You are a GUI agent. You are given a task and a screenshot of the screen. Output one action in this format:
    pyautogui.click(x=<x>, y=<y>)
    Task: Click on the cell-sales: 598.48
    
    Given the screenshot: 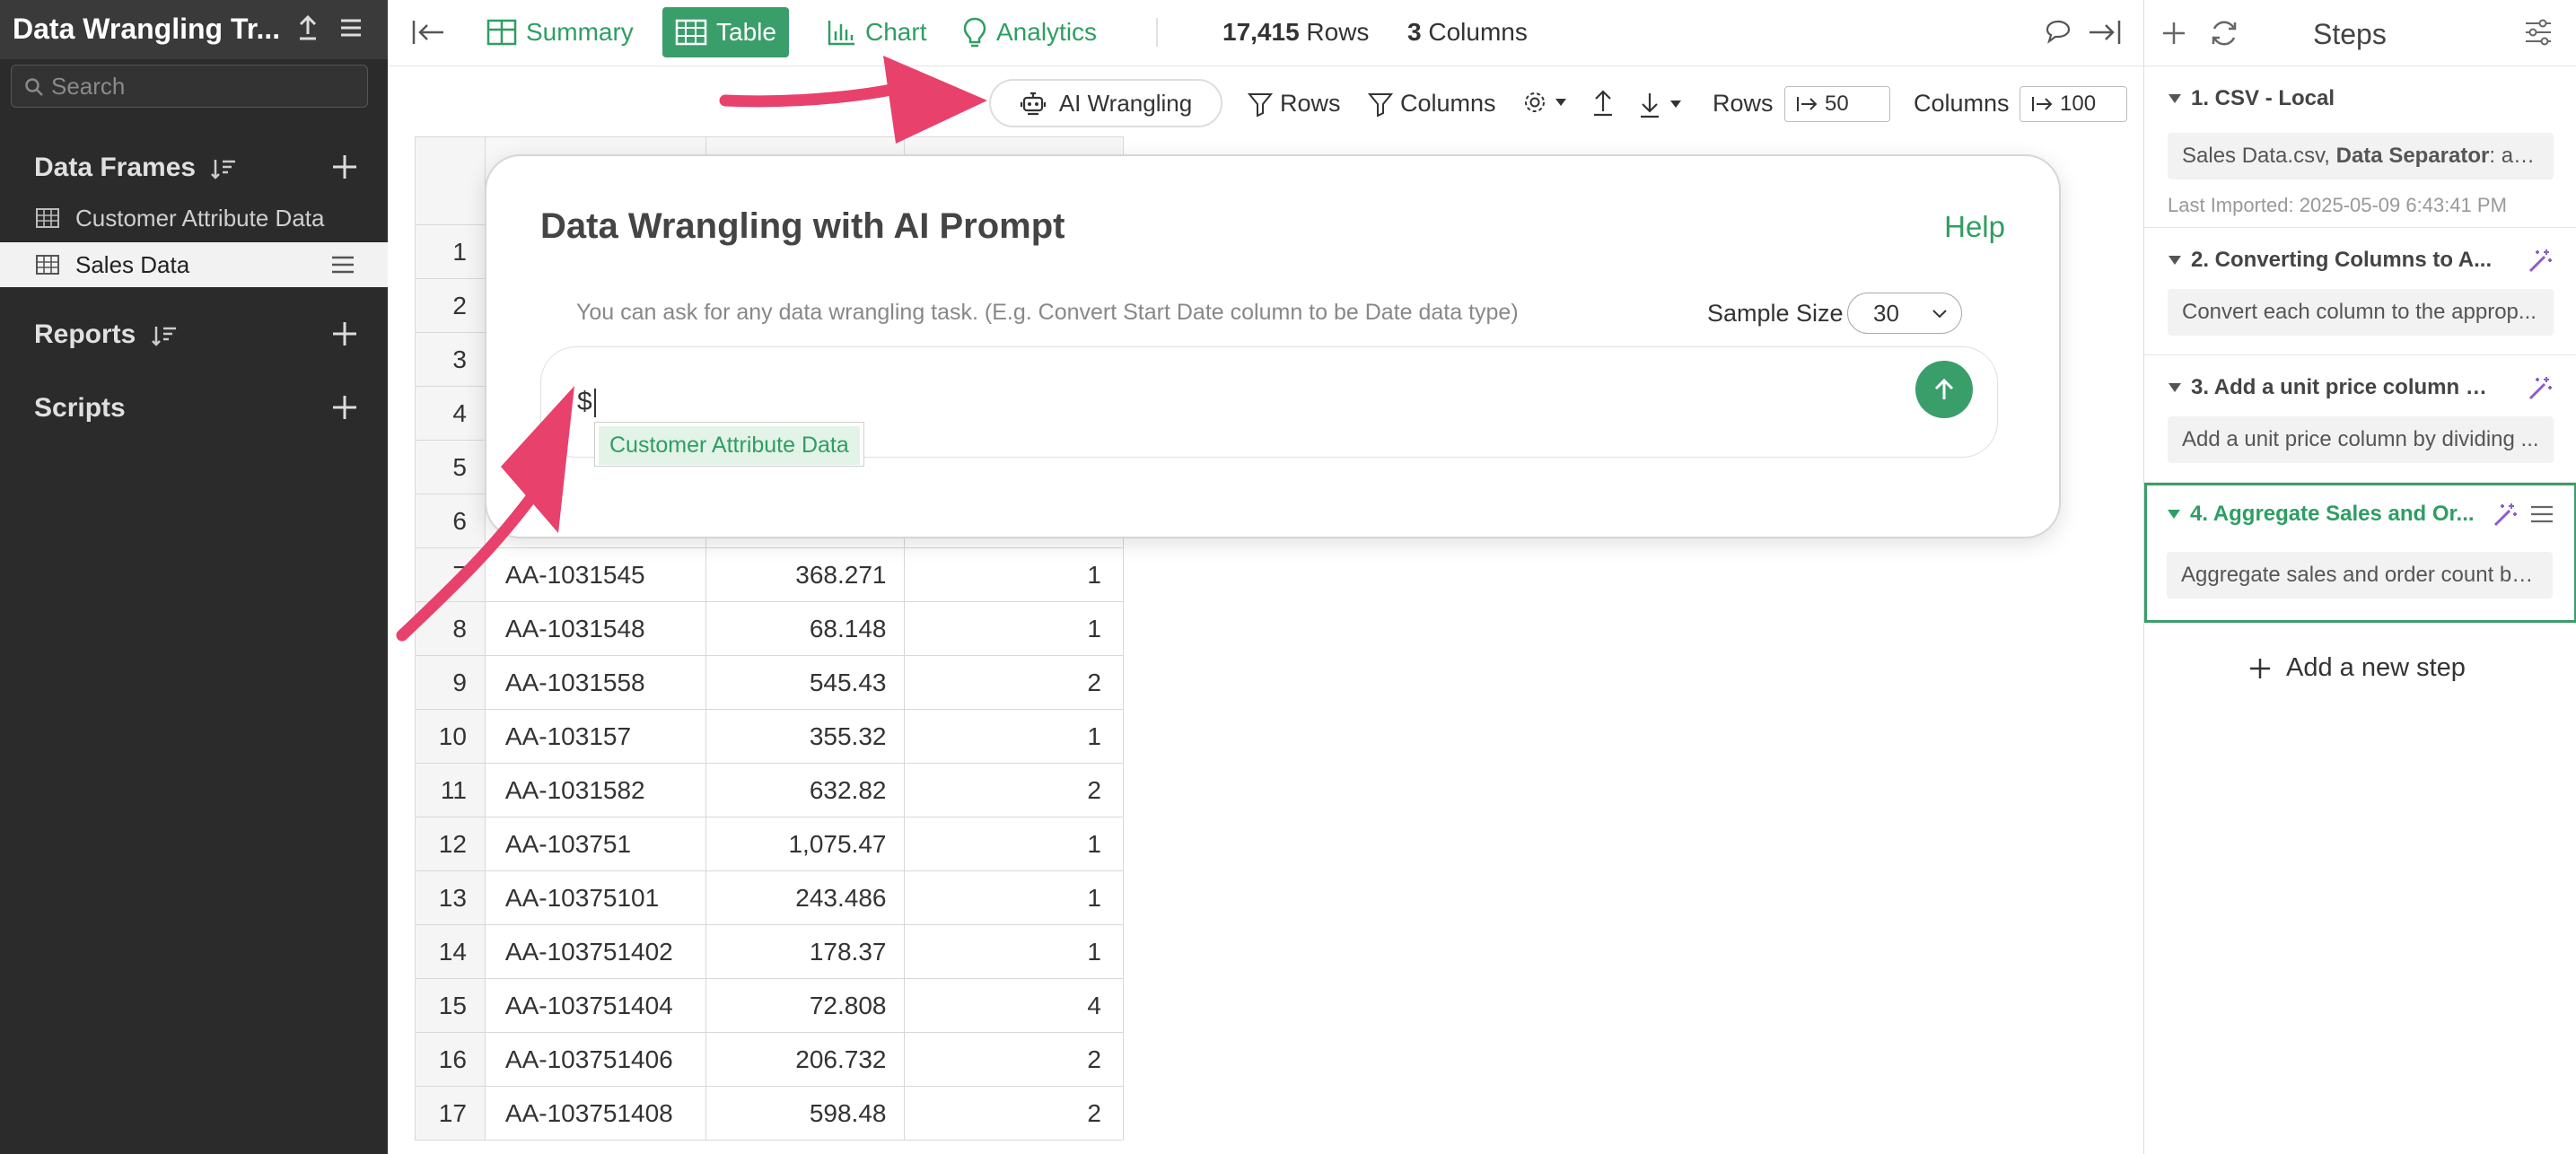 What is the action you would take?
    pyautogui.click(x=805, y=1113)
    